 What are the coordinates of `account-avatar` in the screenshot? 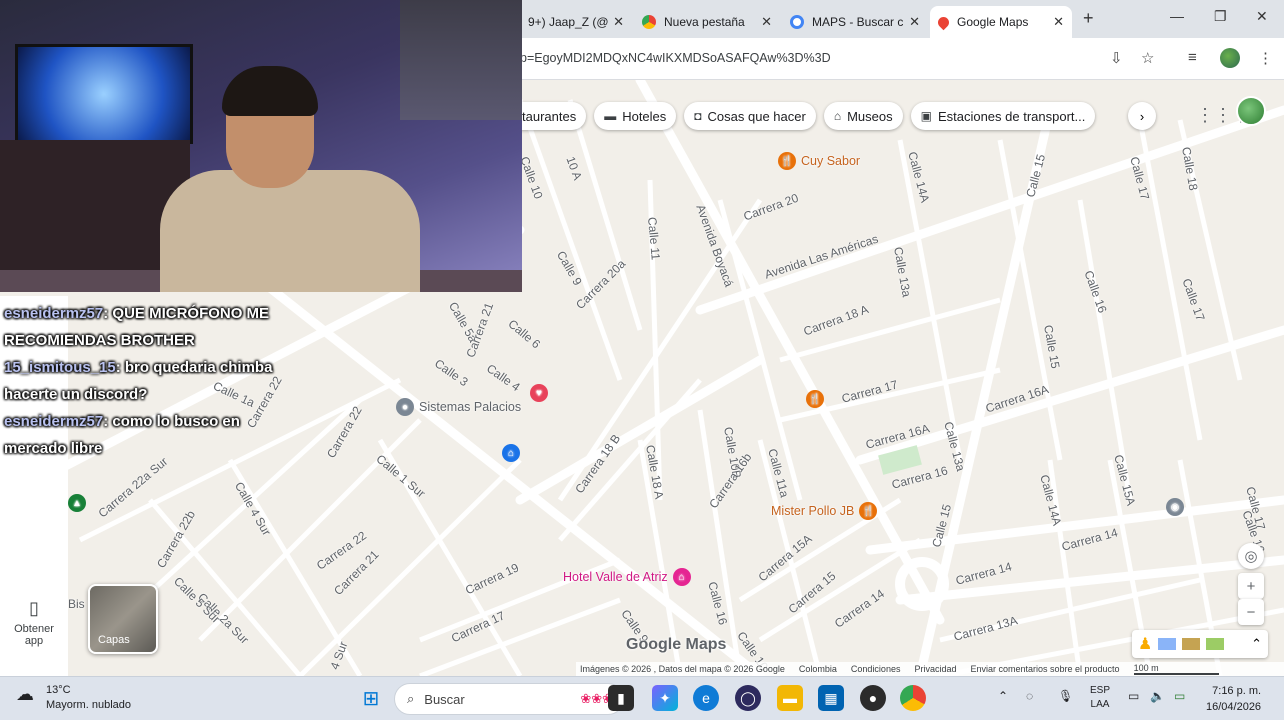 It's located at (1251, 111).